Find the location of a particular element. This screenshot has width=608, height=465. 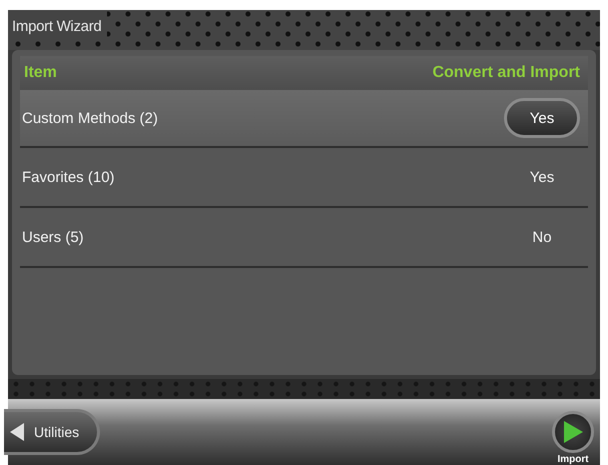

column-header: Convert and Import is located at coordinates (506, 73).